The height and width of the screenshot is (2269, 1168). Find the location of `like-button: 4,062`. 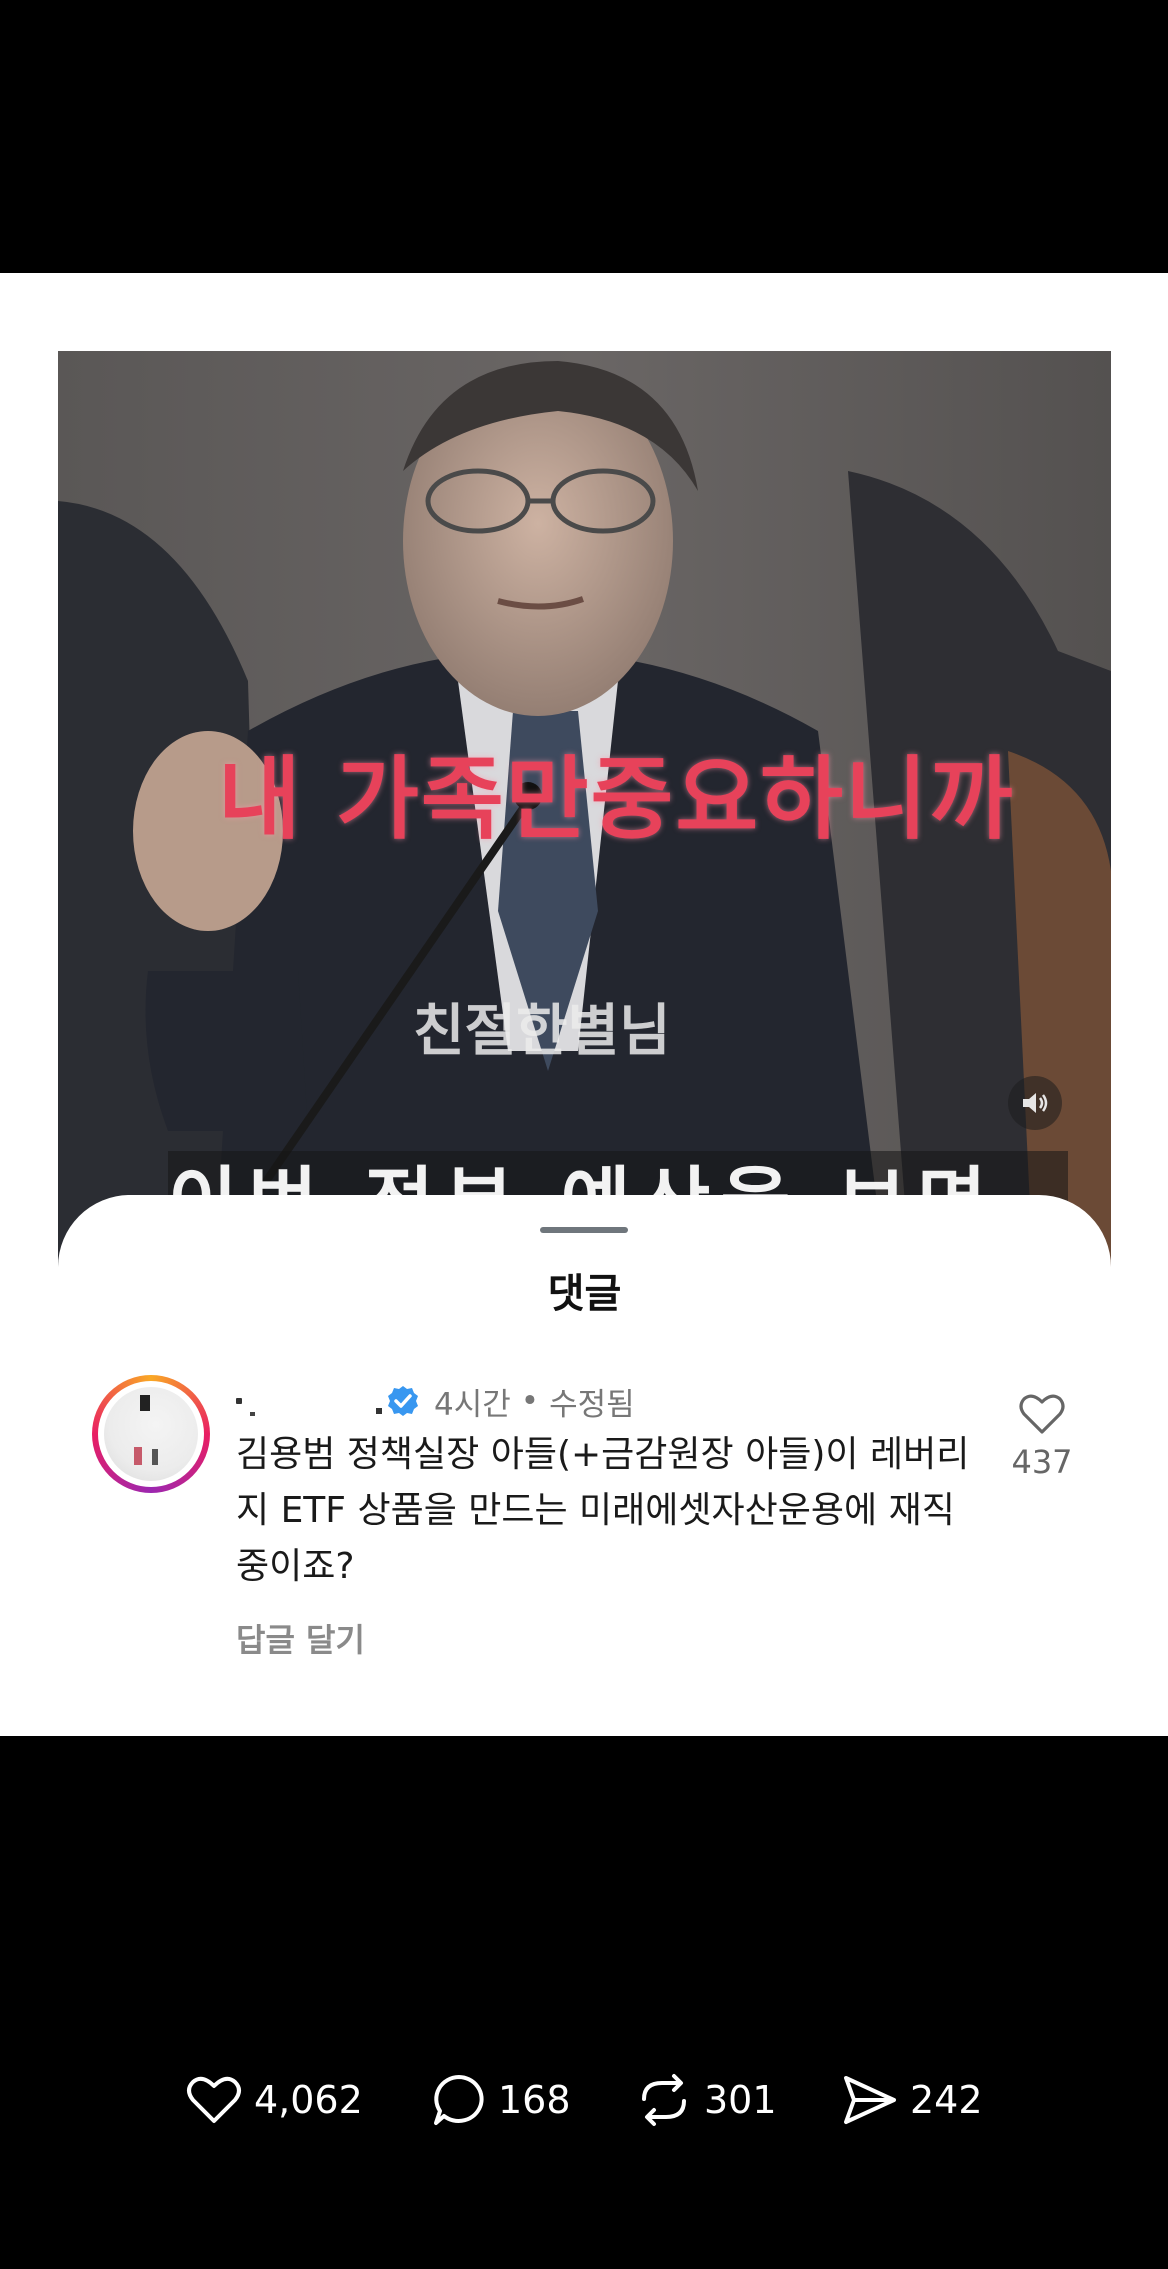

like-button: 4,062 is located at coordinates (274, 2100).